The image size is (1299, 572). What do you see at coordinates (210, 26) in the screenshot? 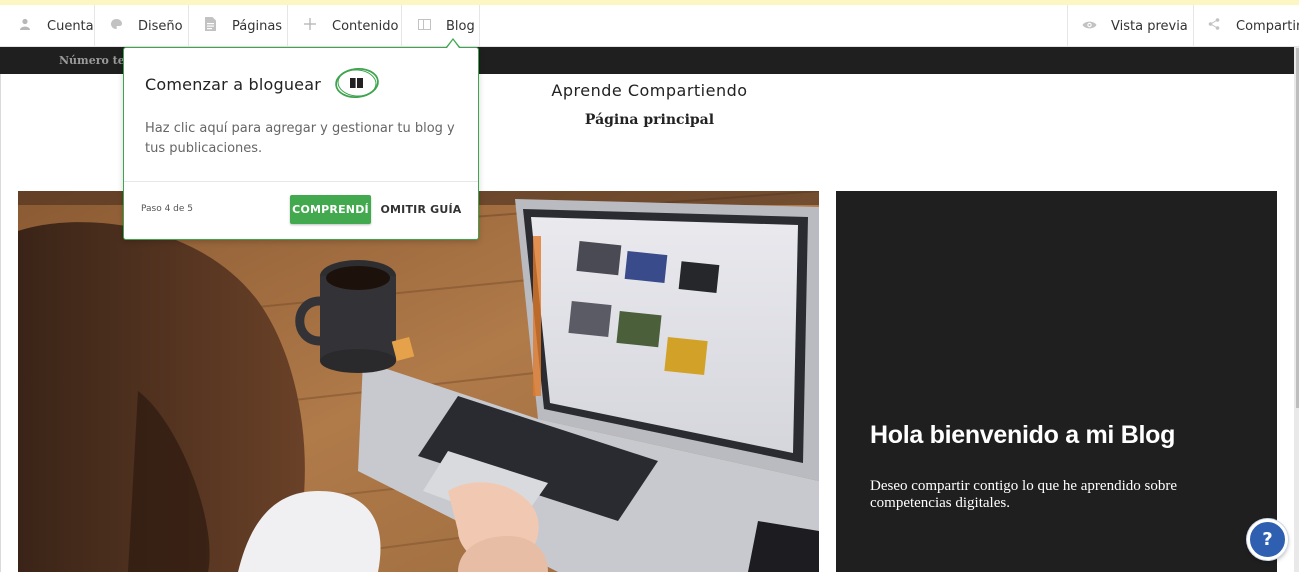
I see `page-icon` at bounding box center [210, 26].